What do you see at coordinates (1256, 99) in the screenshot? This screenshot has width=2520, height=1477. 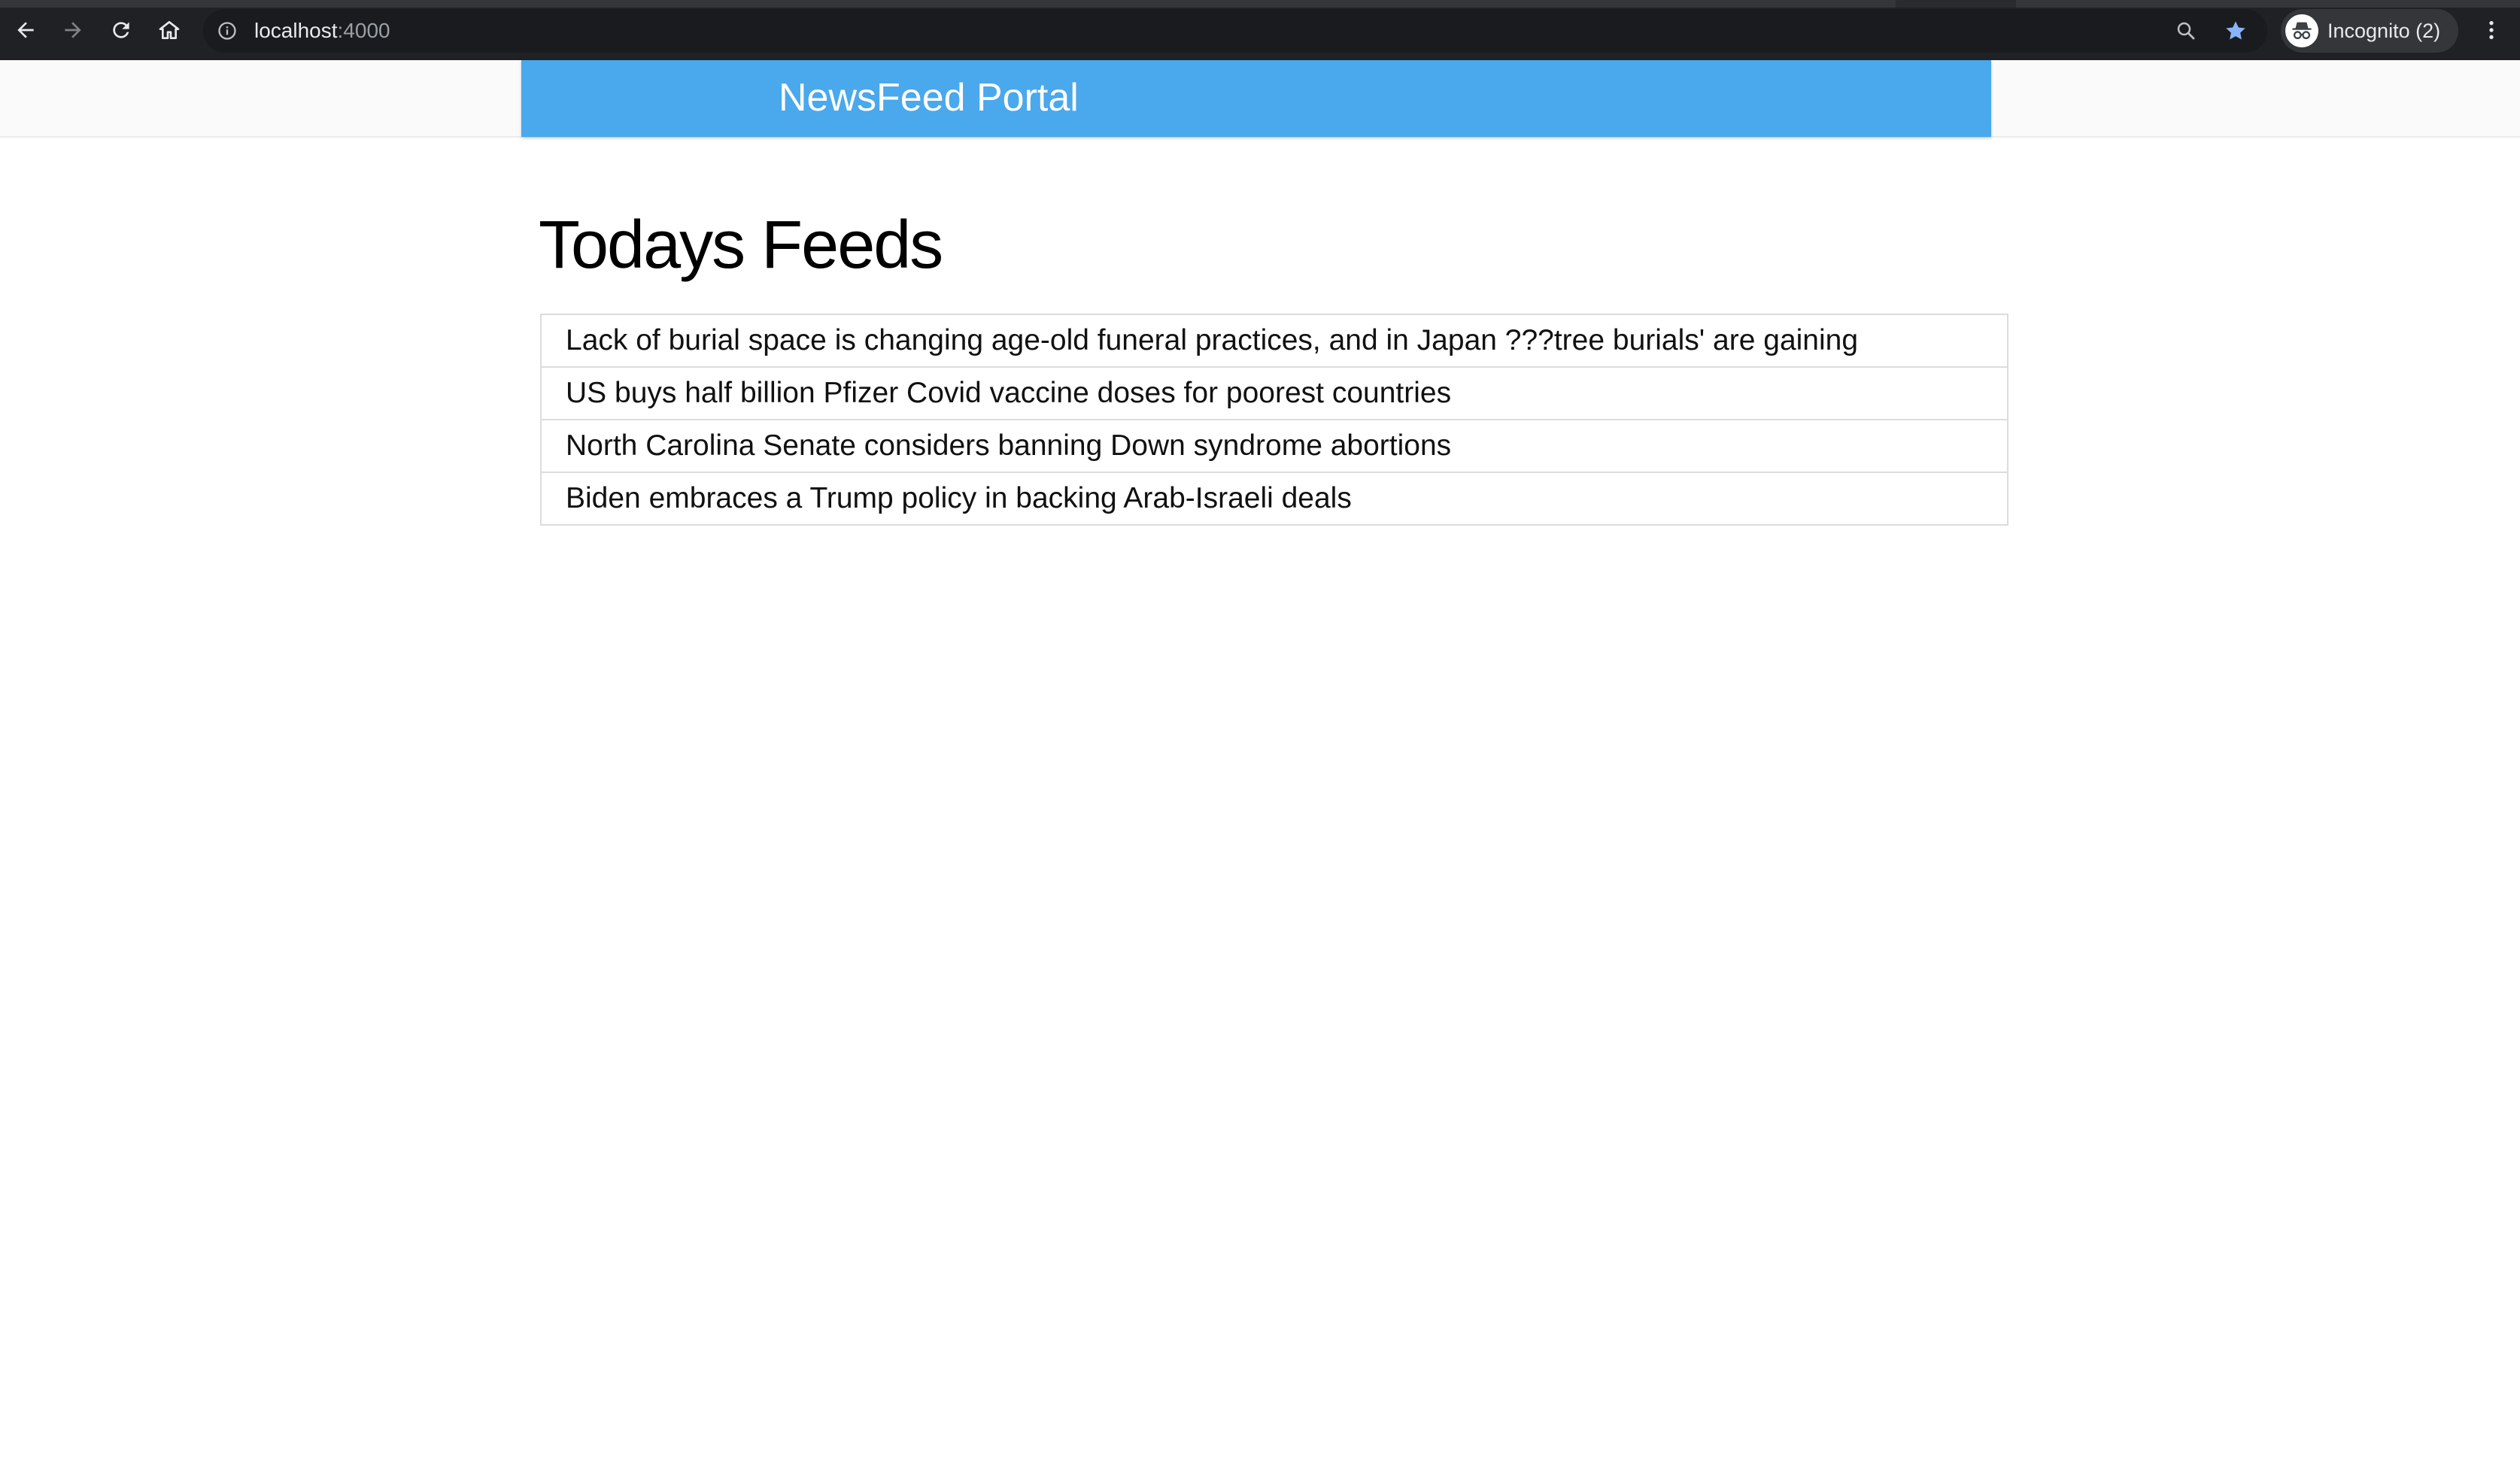 I see `navbar: NewsFeed Portal` at bounding box center [1256, 99].